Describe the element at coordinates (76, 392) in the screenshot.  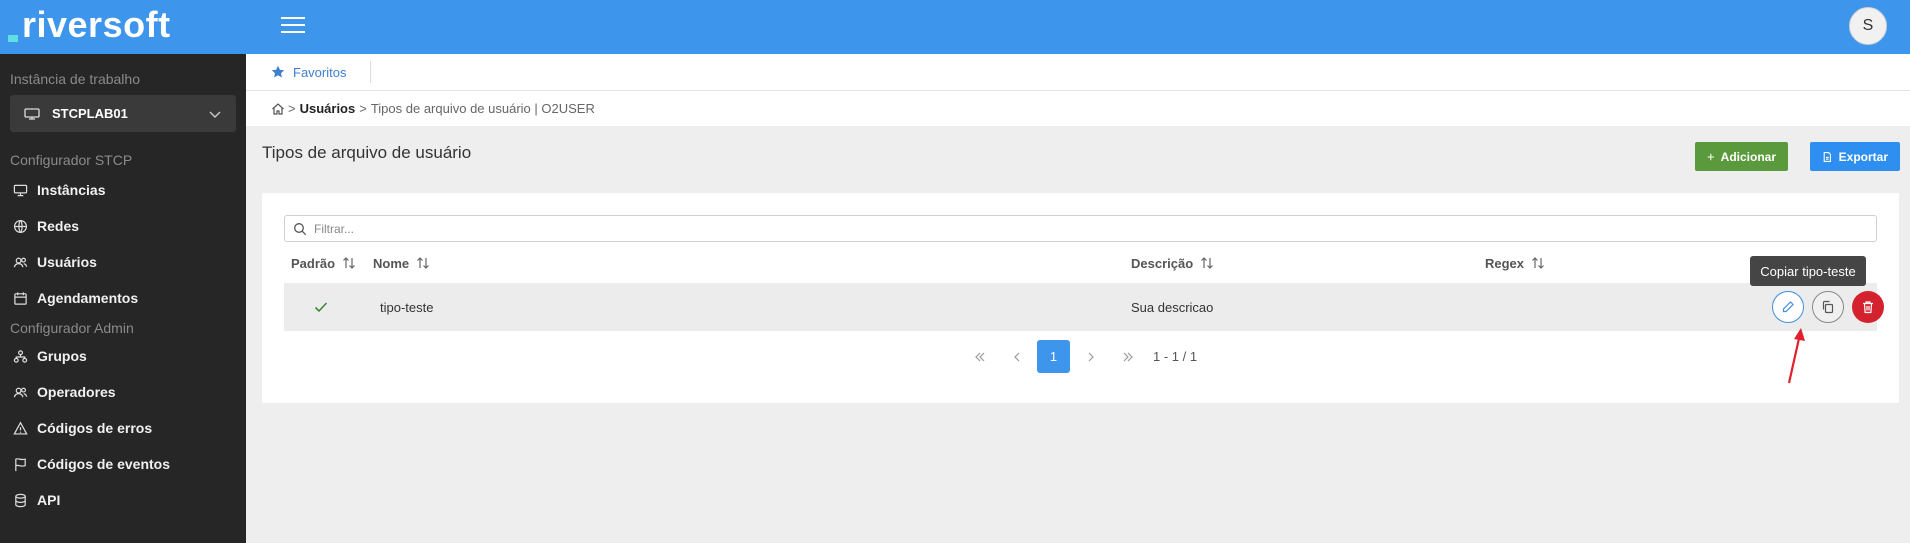
I see `sidebar-item-label: Operadores` at that location.